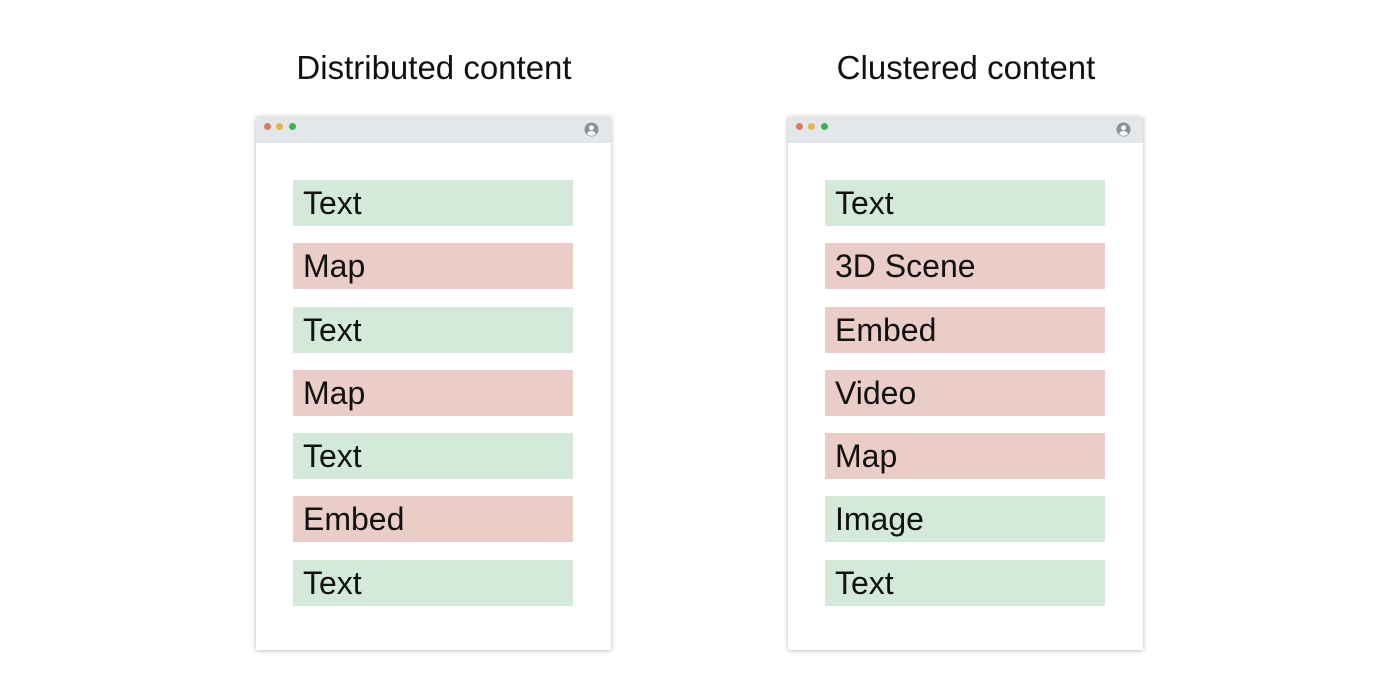 The height and width of the screenshot is (700, 1400). What do you see at coordinates (966, 67) in the screenshot?
I see `panel-title: Clustered content` at bounding box center [966, 67].